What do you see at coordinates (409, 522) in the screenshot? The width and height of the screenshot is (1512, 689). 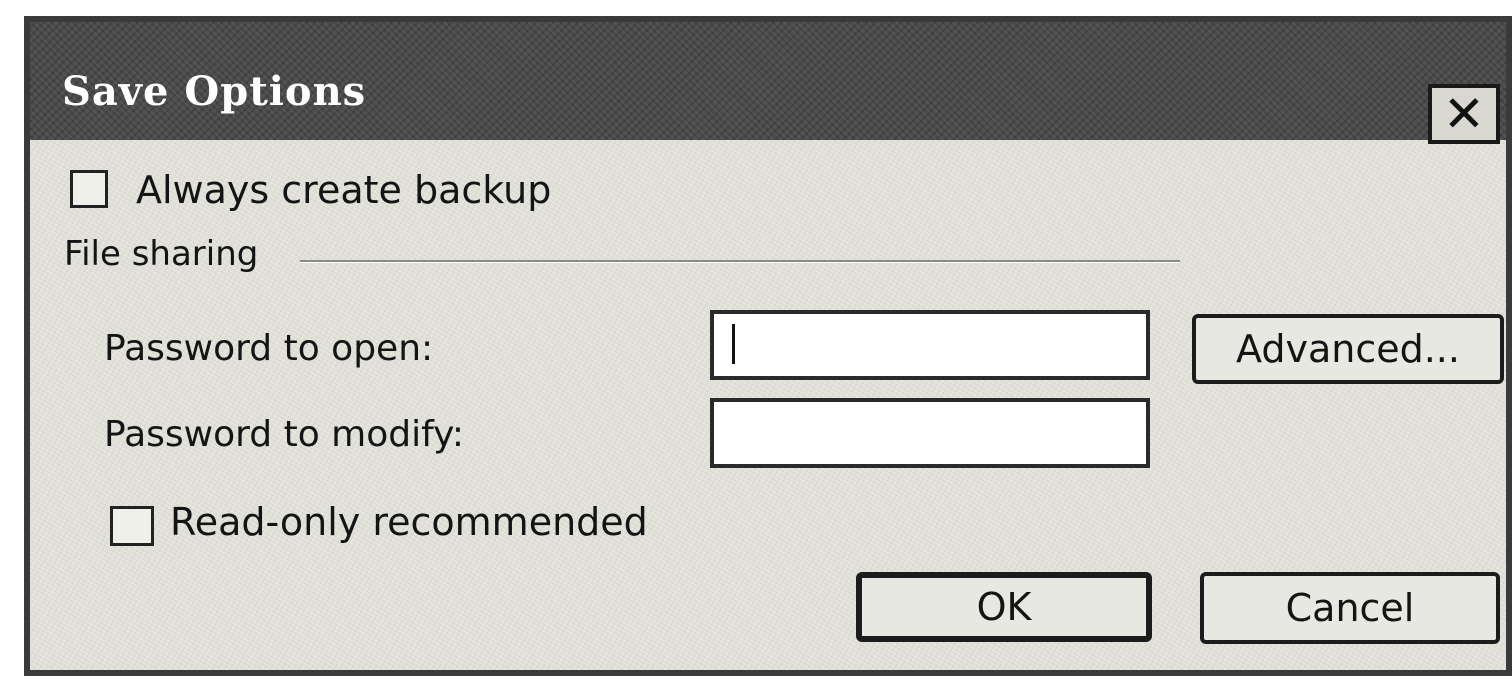 I see `read-only-recommended-label: Read-only recommended` at bounding box center [409, 522].